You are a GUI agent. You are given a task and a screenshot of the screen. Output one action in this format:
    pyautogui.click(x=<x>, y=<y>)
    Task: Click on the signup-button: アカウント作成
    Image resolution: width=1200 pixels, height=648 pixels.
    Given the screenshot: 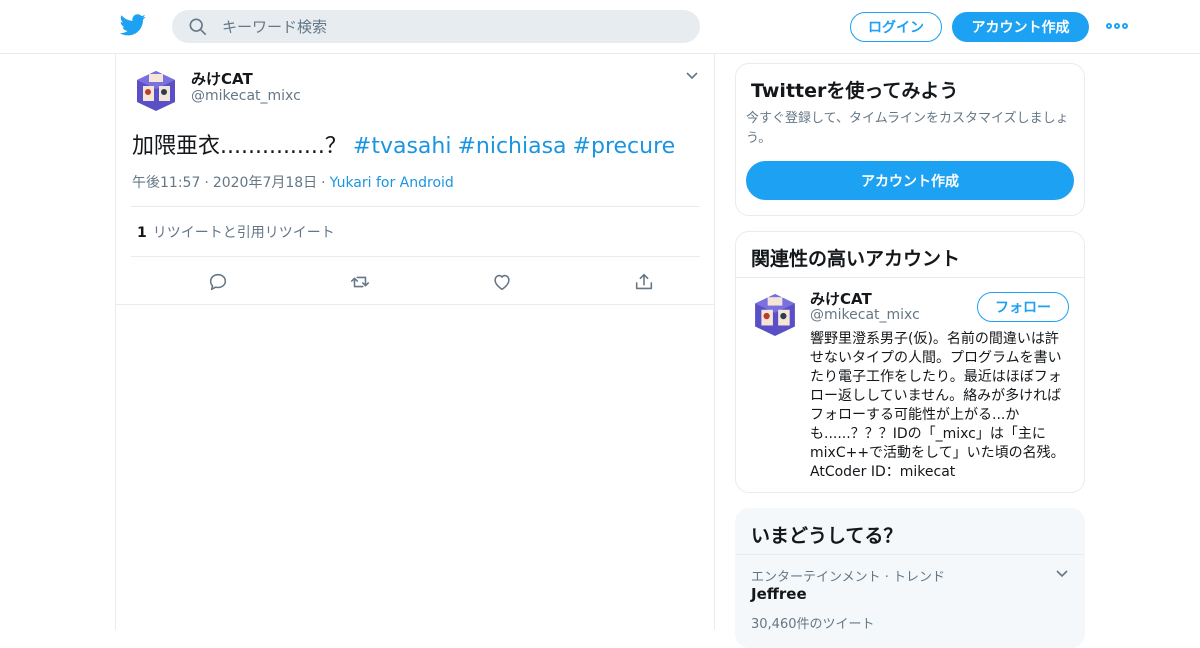 What is the action you would take?
    pyautogui.click(x=1020, y=27)
    